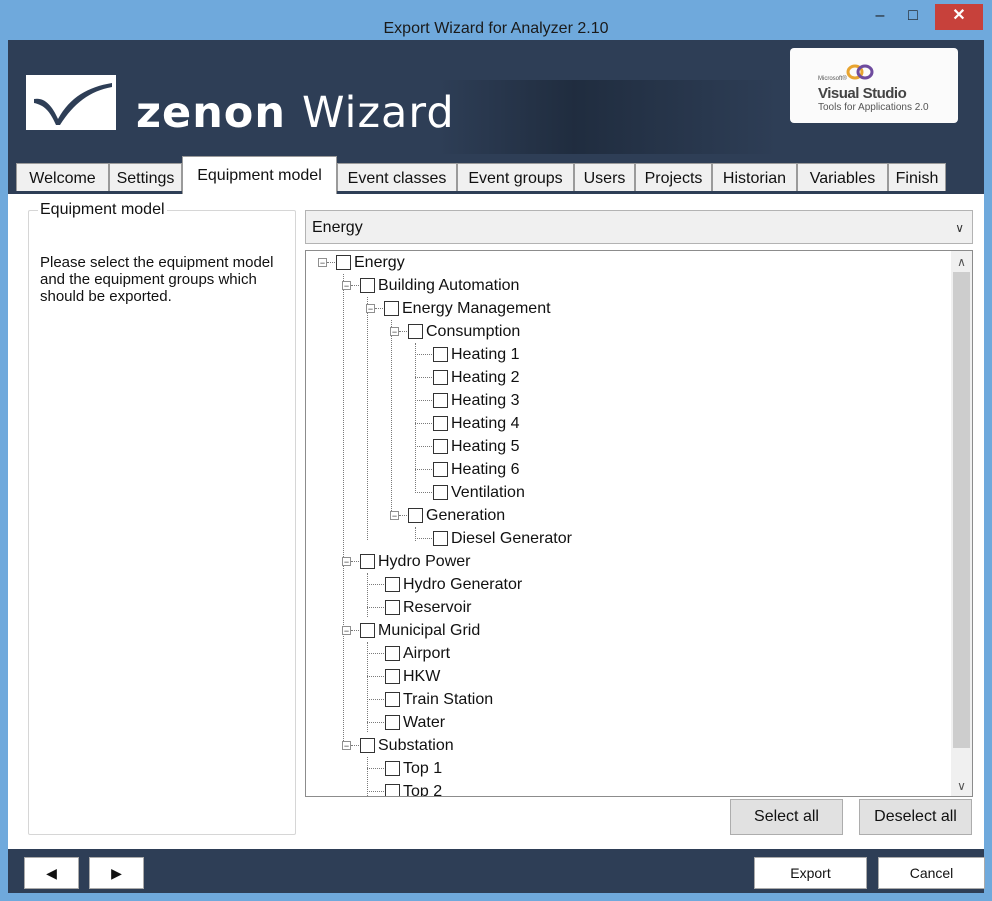  Describe the element at coordinates (626, 308) in the screenshot. I see `tree-node-energy-management: − Energy Management` at that location.